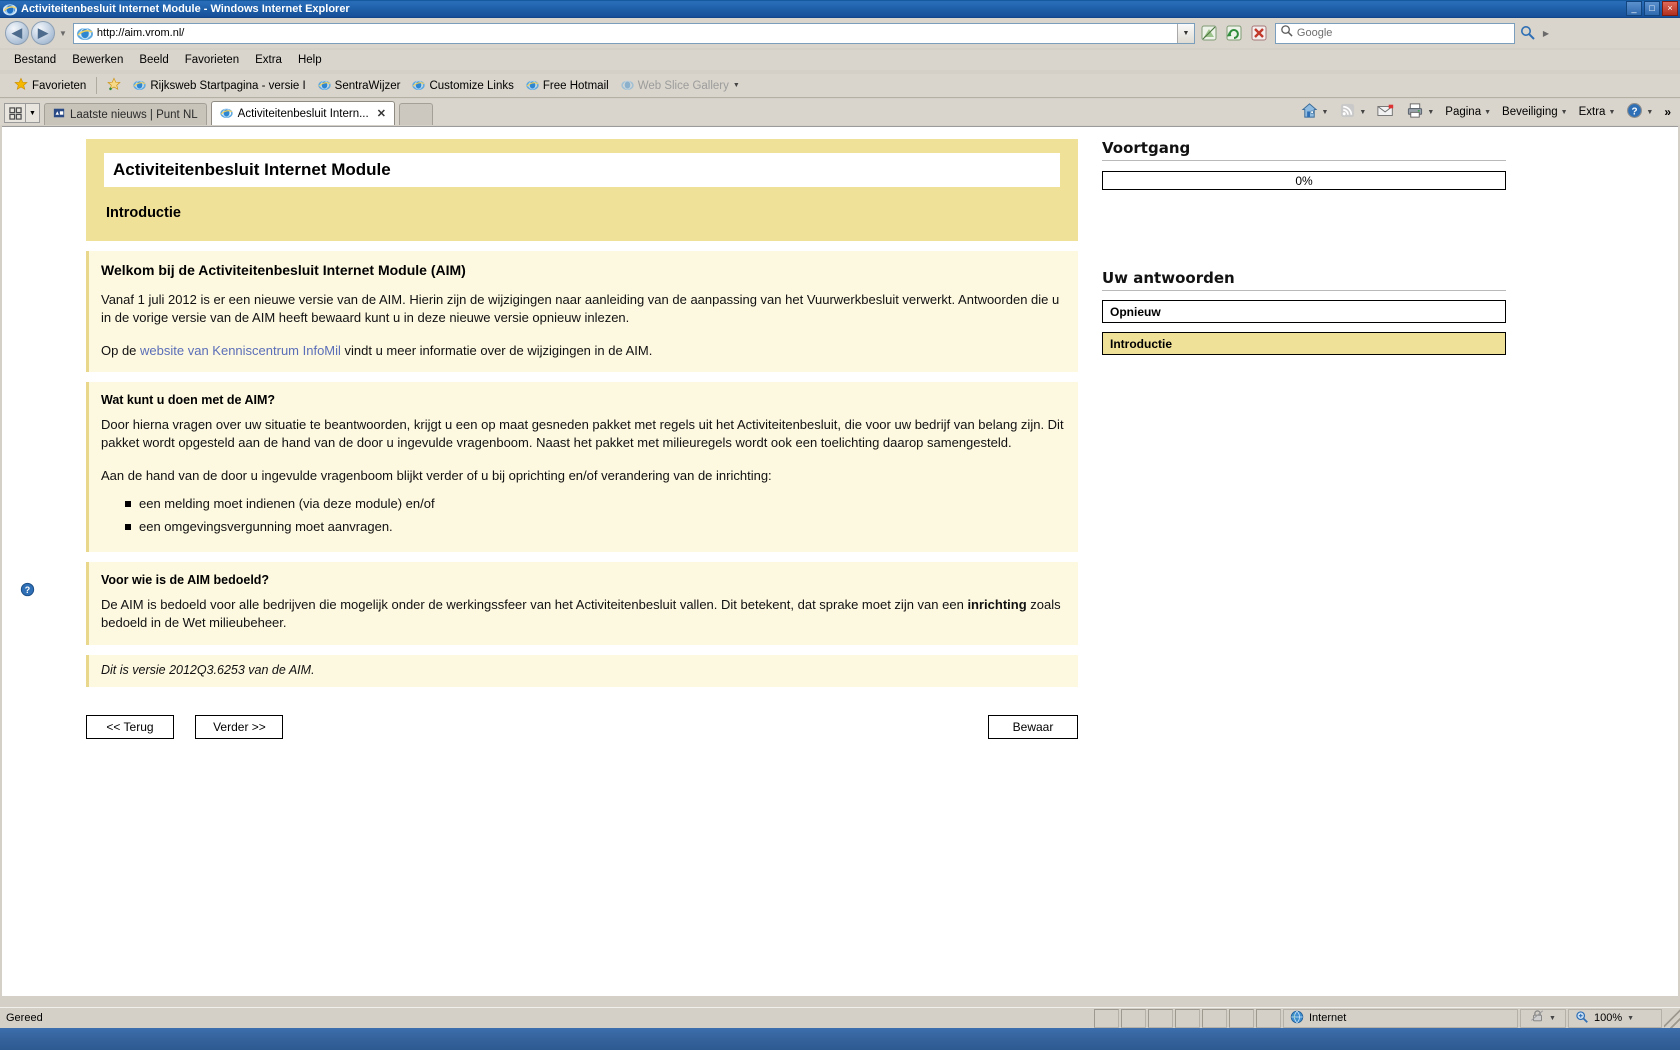 This screenshot has width=1680, height=1050. What do you see at coordinates (1259, 33) in the screenshot?
I see `stop-icon` at bounding box center [1259, 33].